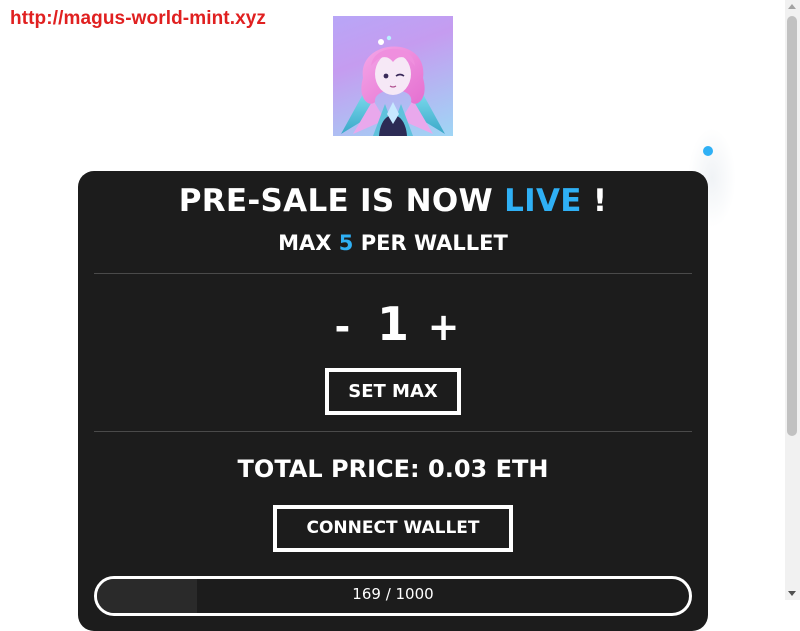 This screenshot has height=631, width=800. Describe the element at coordinates (138, 18) in the screenshot. I see `url-banner: http://magus-world-mint.xyz` at that location.